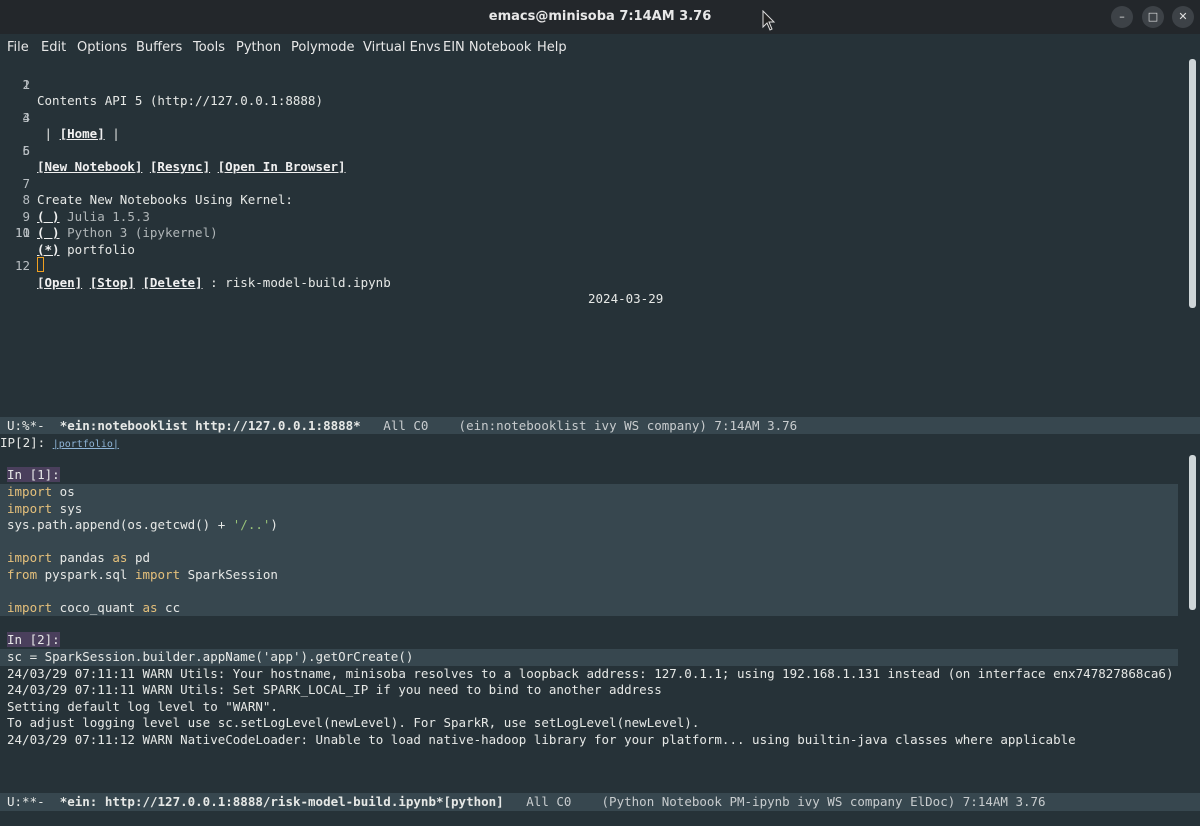  Describe the element at coordinates (45, 508) in the screenshot. I see `code-line: import sys` at that location.